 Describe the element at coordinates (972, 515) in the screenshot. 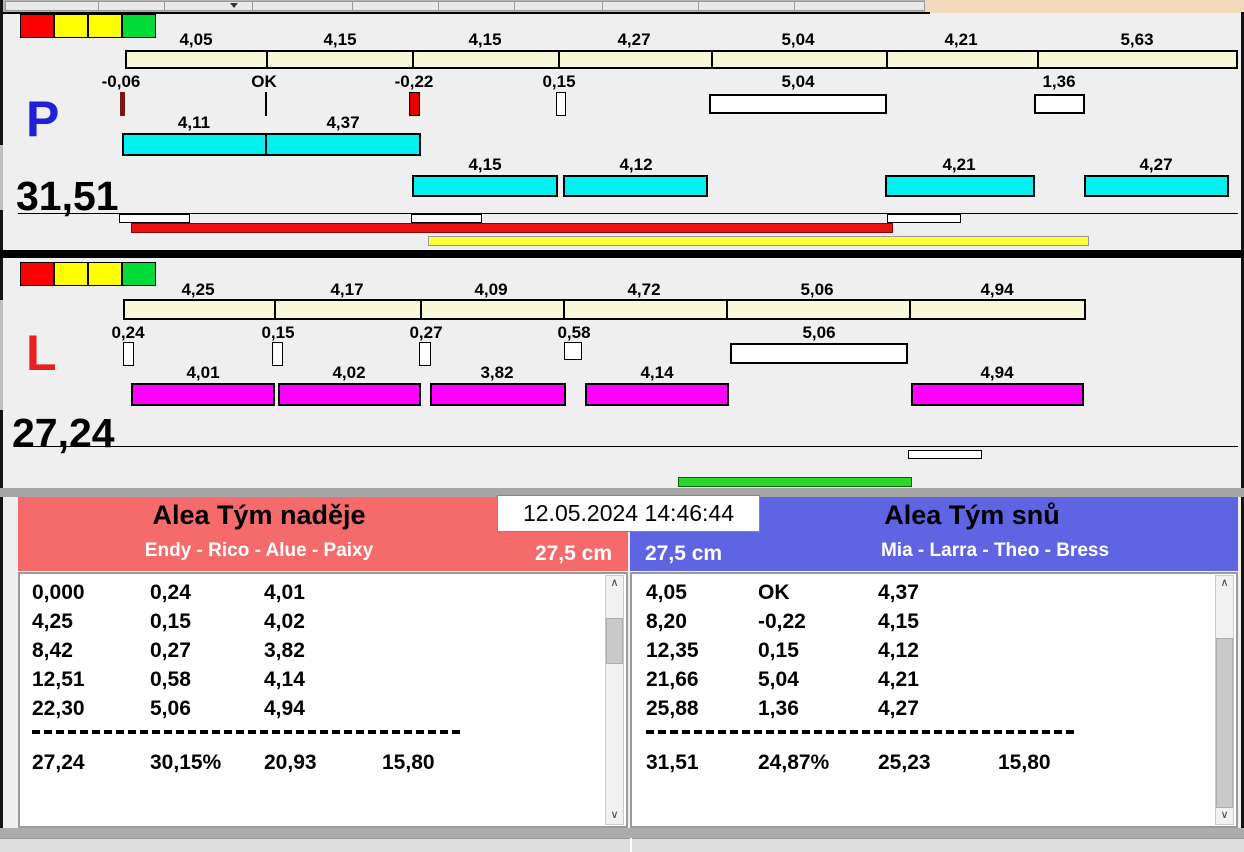

I see `team-right-name: Alea Tým snů` at that location.